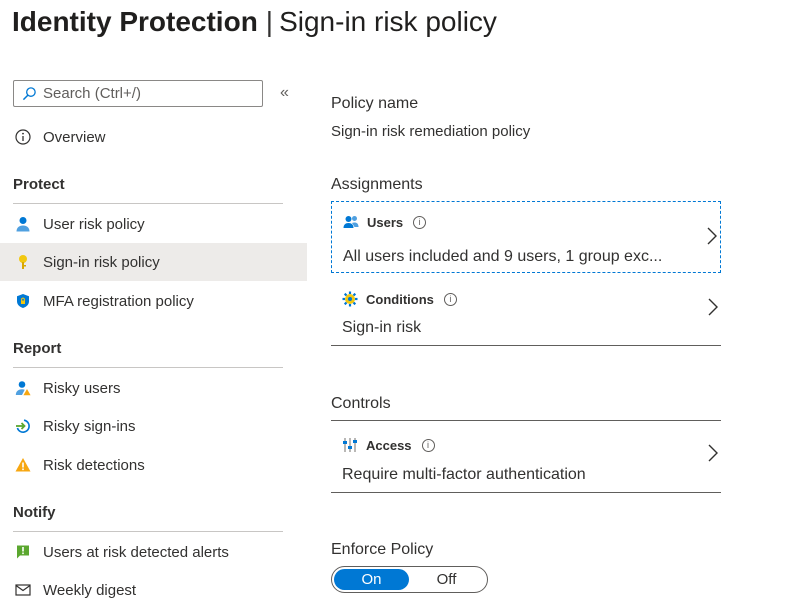  I want to click on conditions-row-title: Conditions, so click(400, 299).